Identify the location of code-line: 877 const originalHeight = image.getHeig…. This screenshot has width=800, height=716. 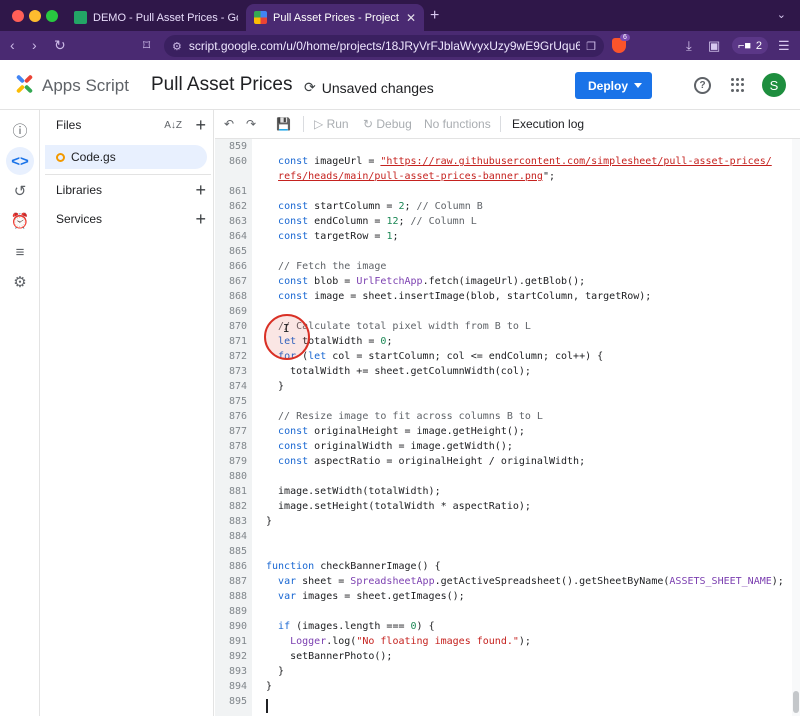
(507, 431).